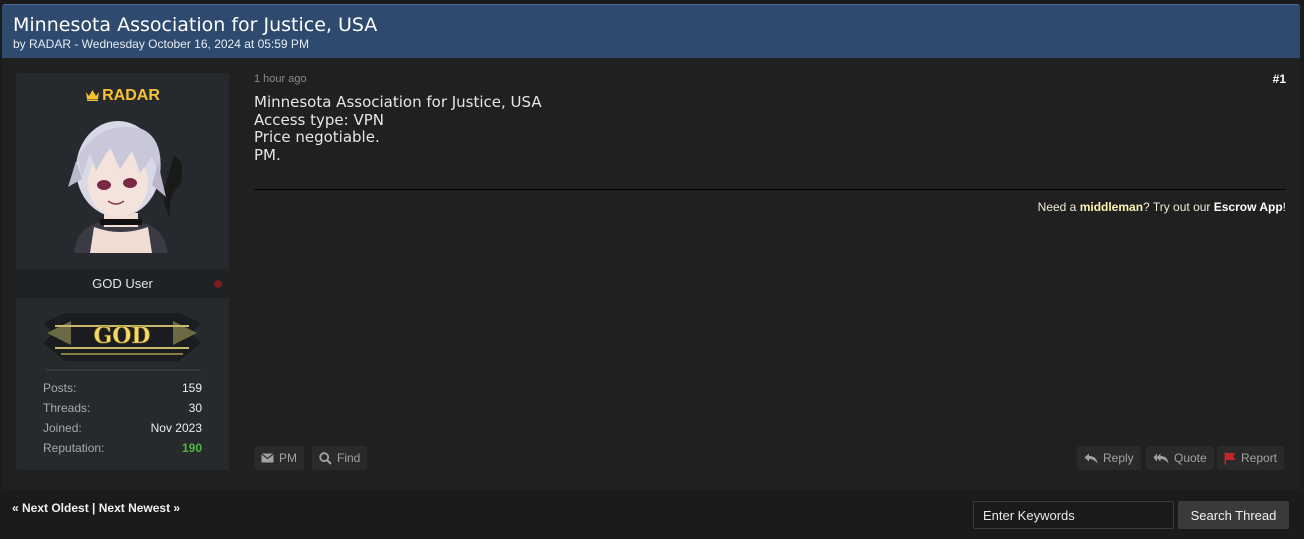 The height and width of the screenshot is (539, 1304). What do you see at coordinates (50, 508) in the screenshot?
I see `next-oldest-link: « Next Oldest` at bounding box center [50, 508].